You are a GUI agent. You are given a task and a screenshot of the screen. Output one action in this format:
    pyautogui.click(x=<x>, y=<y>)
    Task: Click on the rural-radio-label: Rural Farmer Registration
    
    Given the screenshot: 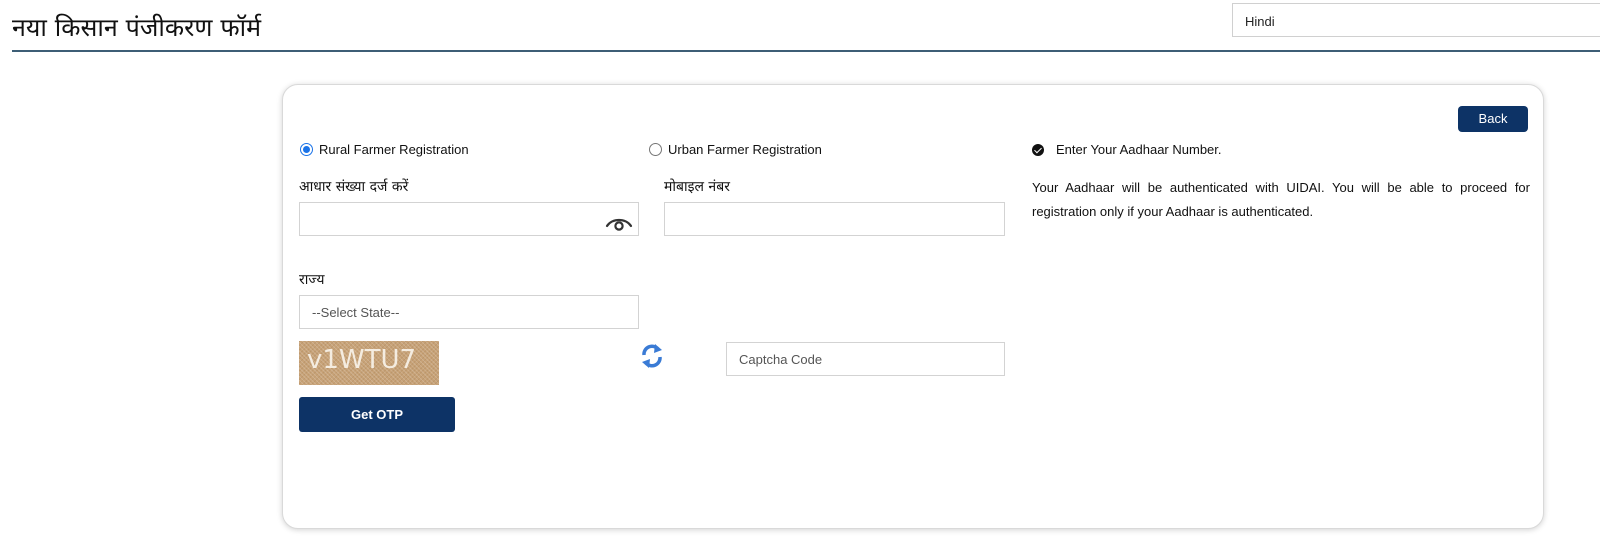 What is the action you would take?
    pyautogui.click(x=394, y=149)
    